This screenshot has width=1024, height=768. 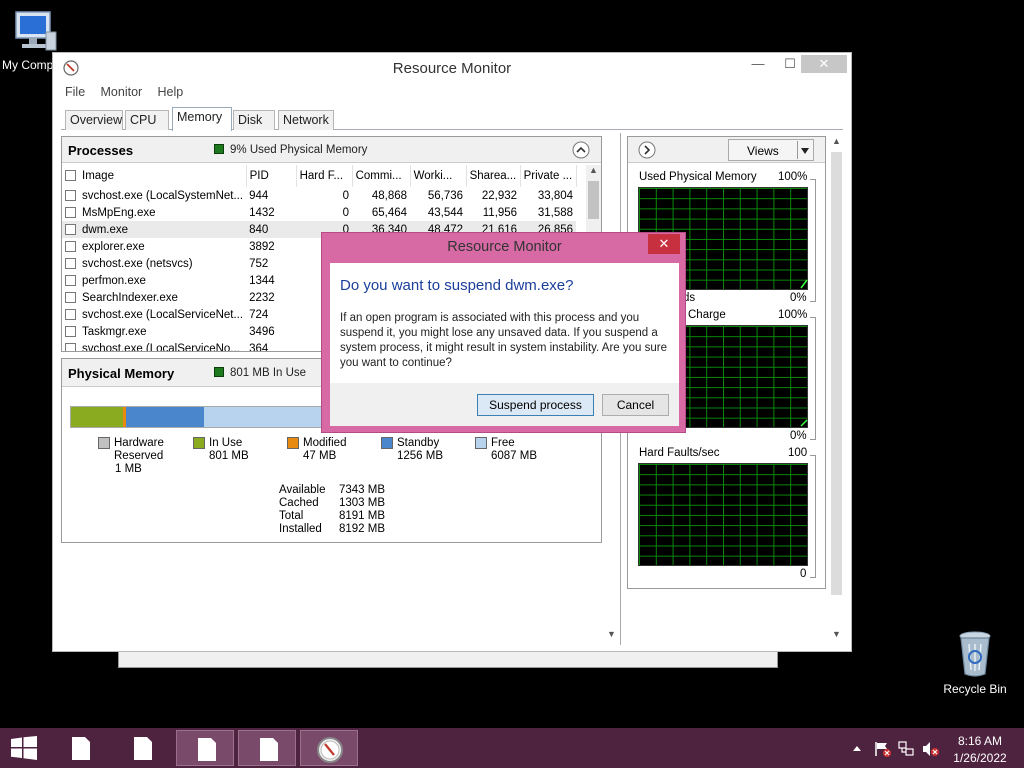 What do you see at coordinates (130, 297) in the screenshot?
I see `process-image-name: SearchIndexer.exe` at bounding box center [130, 297].